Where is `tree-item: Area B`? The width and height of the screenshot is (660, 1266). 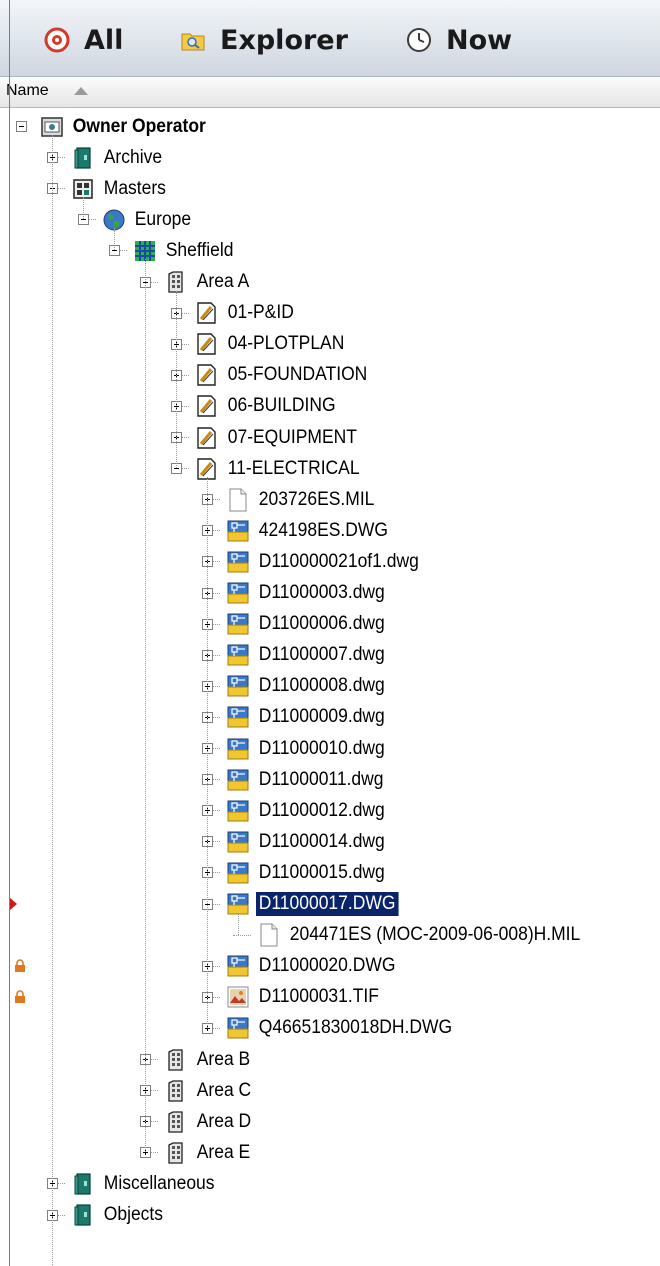 tree-item: Area B is located at coordinates (211, 1059).